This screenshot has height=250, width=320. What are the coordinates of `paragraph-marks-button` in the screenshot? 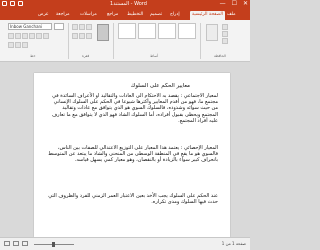 It's located at (103, 32).